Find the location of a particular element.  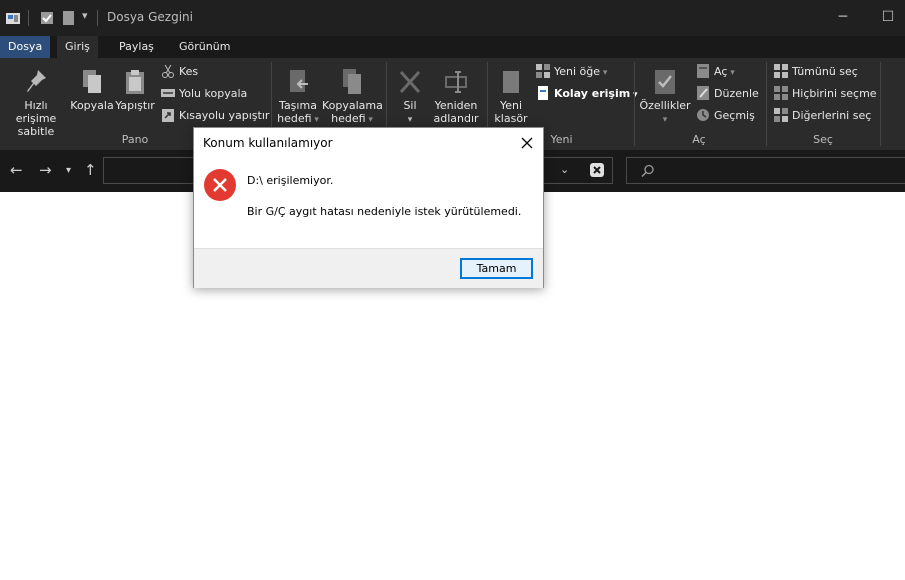

paste-label: Yapıştır is located at coordinates (135, 105).